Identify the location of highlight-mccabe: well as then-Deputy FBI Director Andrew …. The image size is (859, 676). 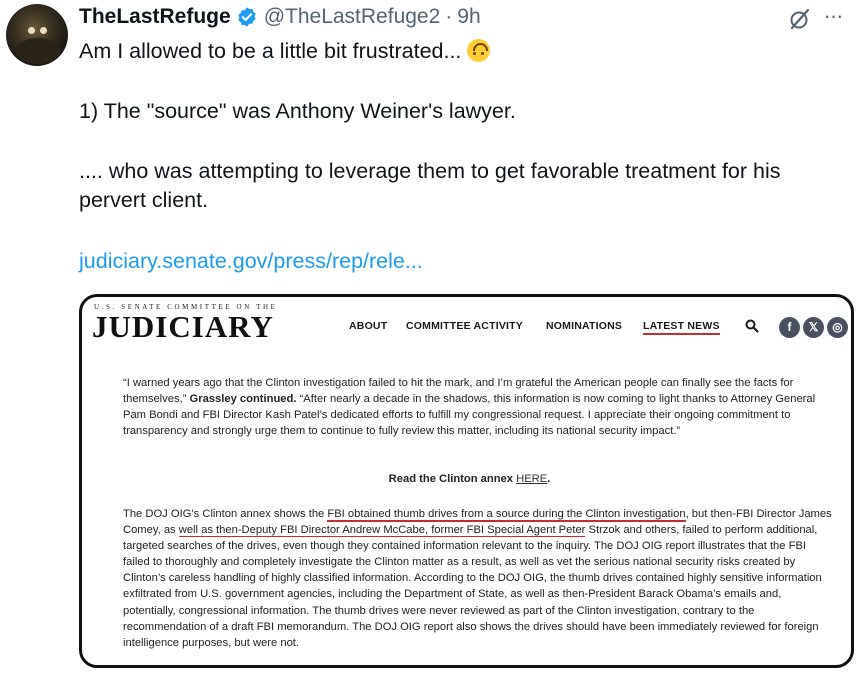
(382, 531).